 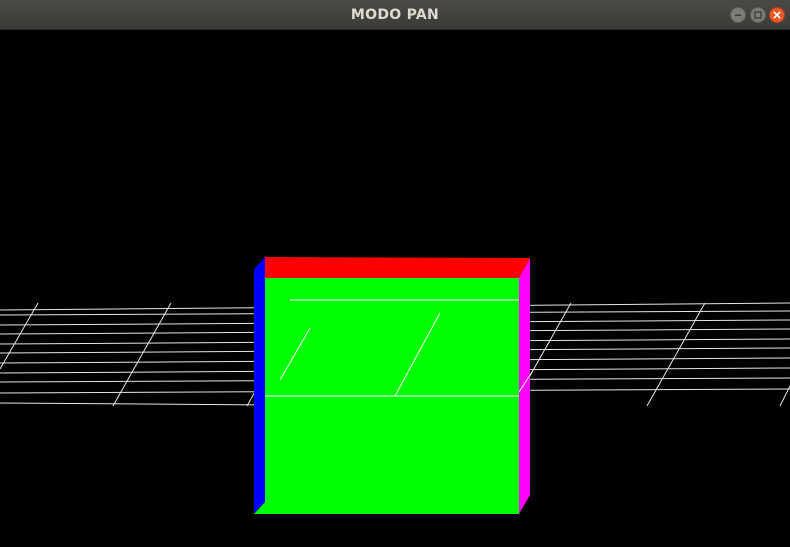 I want to click on close-icon, so click(x=777, y=15).